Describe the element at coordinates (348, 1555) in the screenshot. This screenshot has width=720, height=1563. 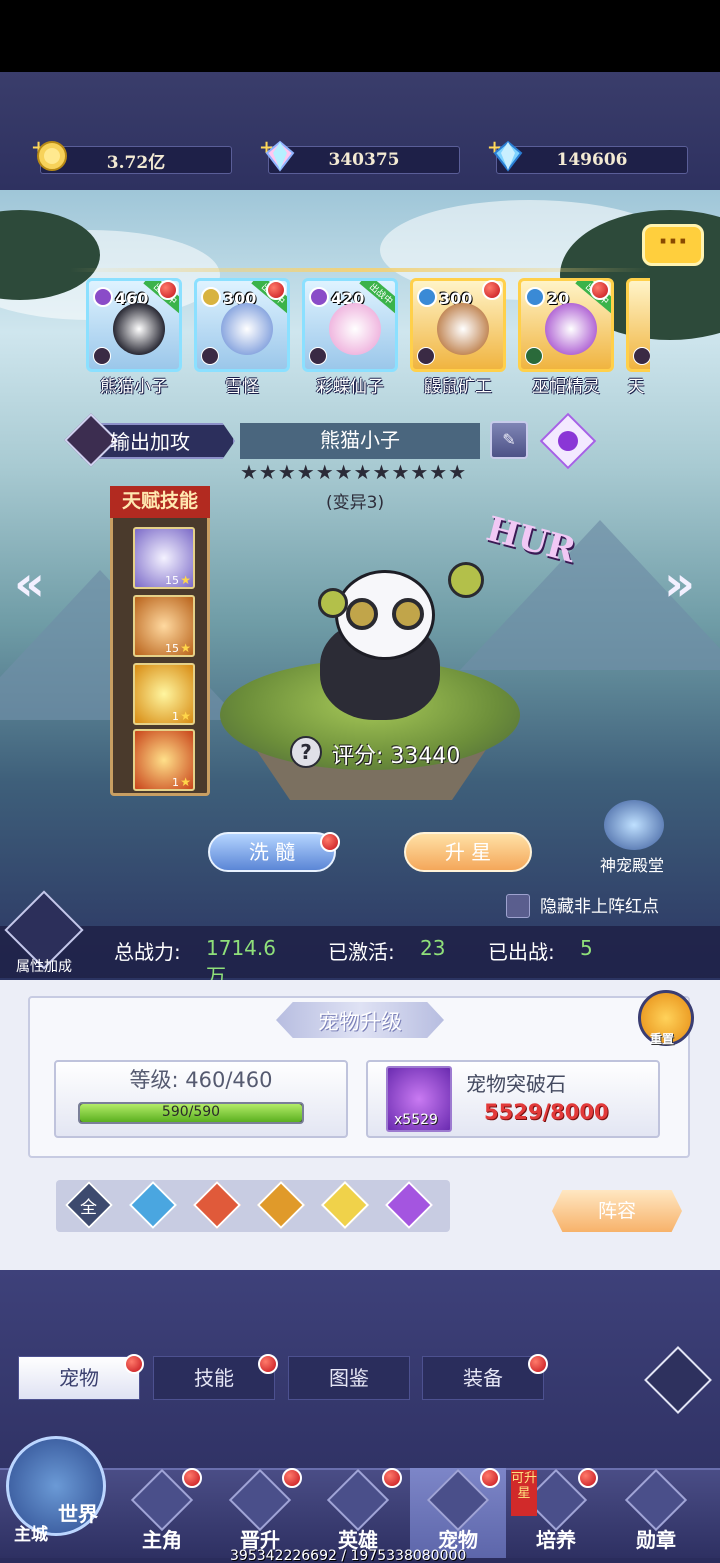
I see `footer-ids: 395342226692 / 1975338080000` at that location.